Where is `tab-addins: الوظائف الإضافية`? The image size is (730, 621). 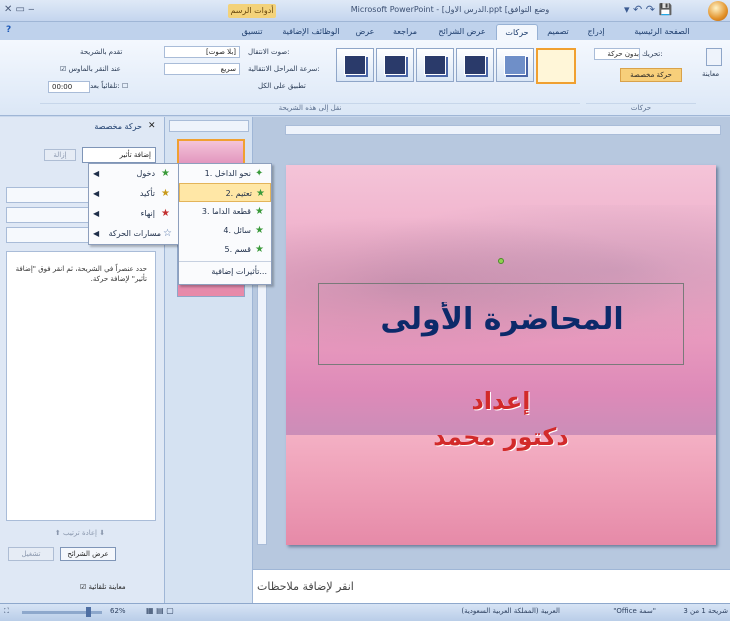
tab-addins: الوظائف الإضافية is located at coordinates (311, 31).